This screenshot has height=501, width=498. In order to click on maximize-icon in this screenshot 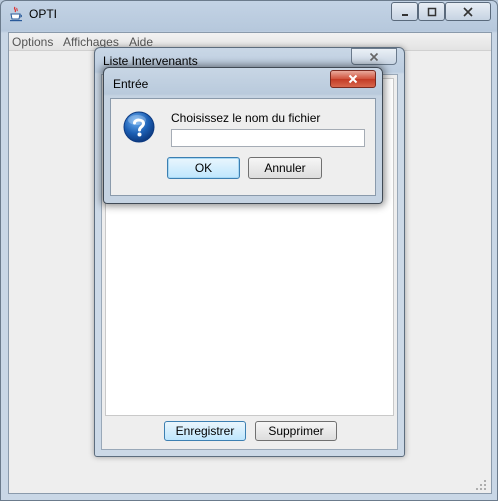, I will do `click(431, 11)`.